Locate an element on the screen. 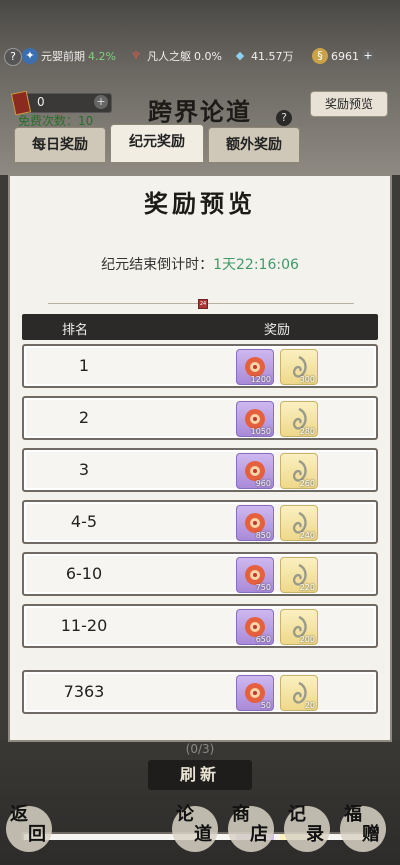 The height and width of the screenshot is (865, 400). realm-icon: ✦ is located at coordinates (30, 56).